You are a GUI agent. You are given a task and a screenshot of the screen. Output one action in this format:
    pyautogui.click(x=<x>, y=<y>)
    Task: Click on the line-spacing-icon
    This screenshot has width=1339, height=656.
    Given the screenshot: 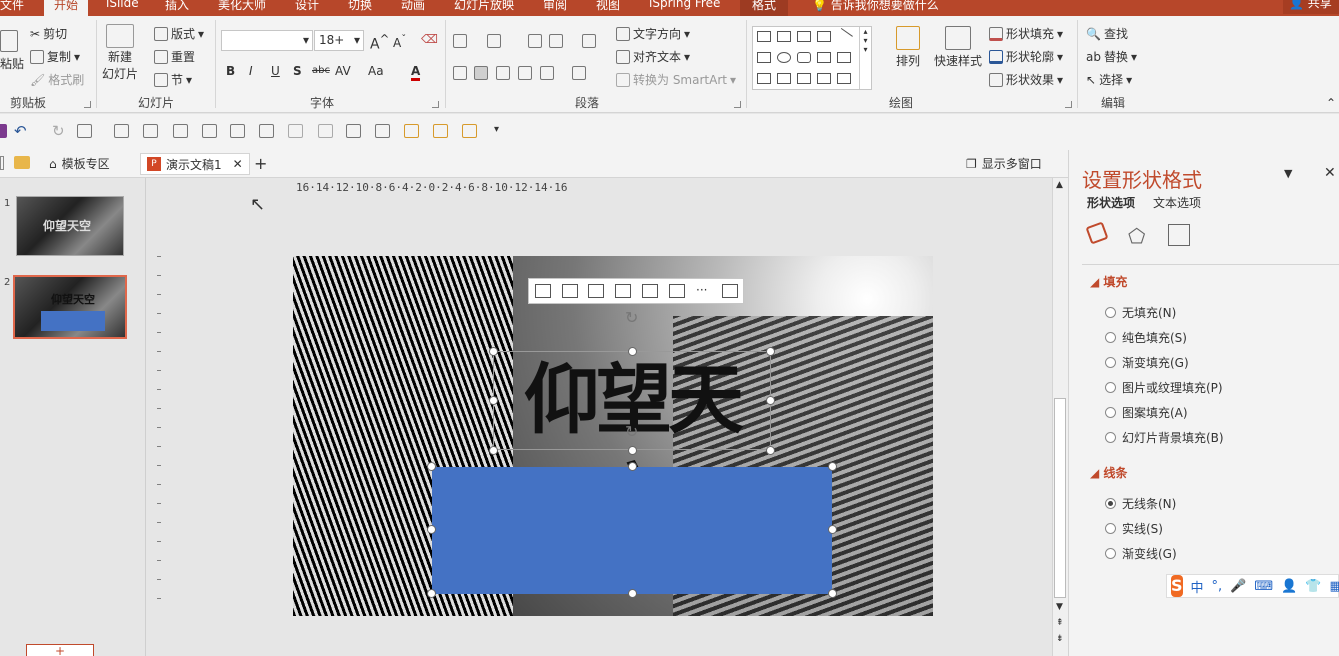 What is the action you would take?
    pyautogui.click(x=589, y=41)
    